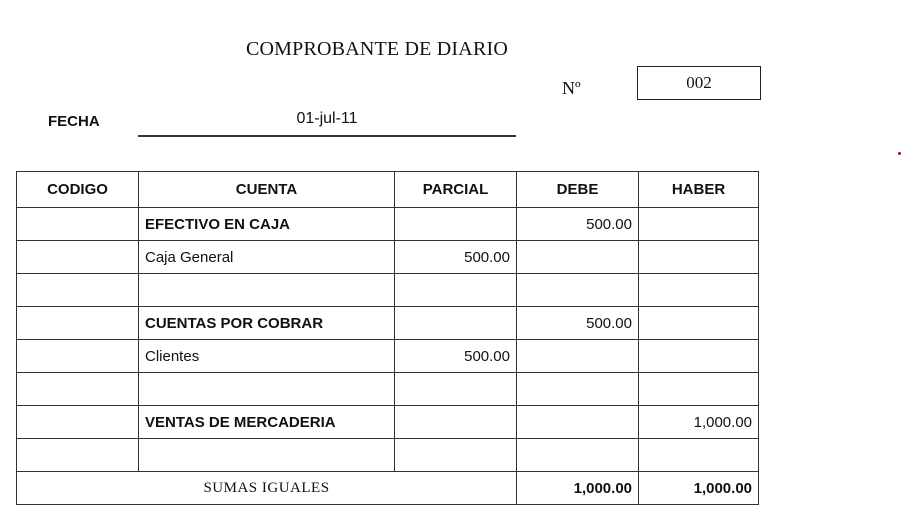  I want to click on column-header-haber: HABER, so click(698, 189).